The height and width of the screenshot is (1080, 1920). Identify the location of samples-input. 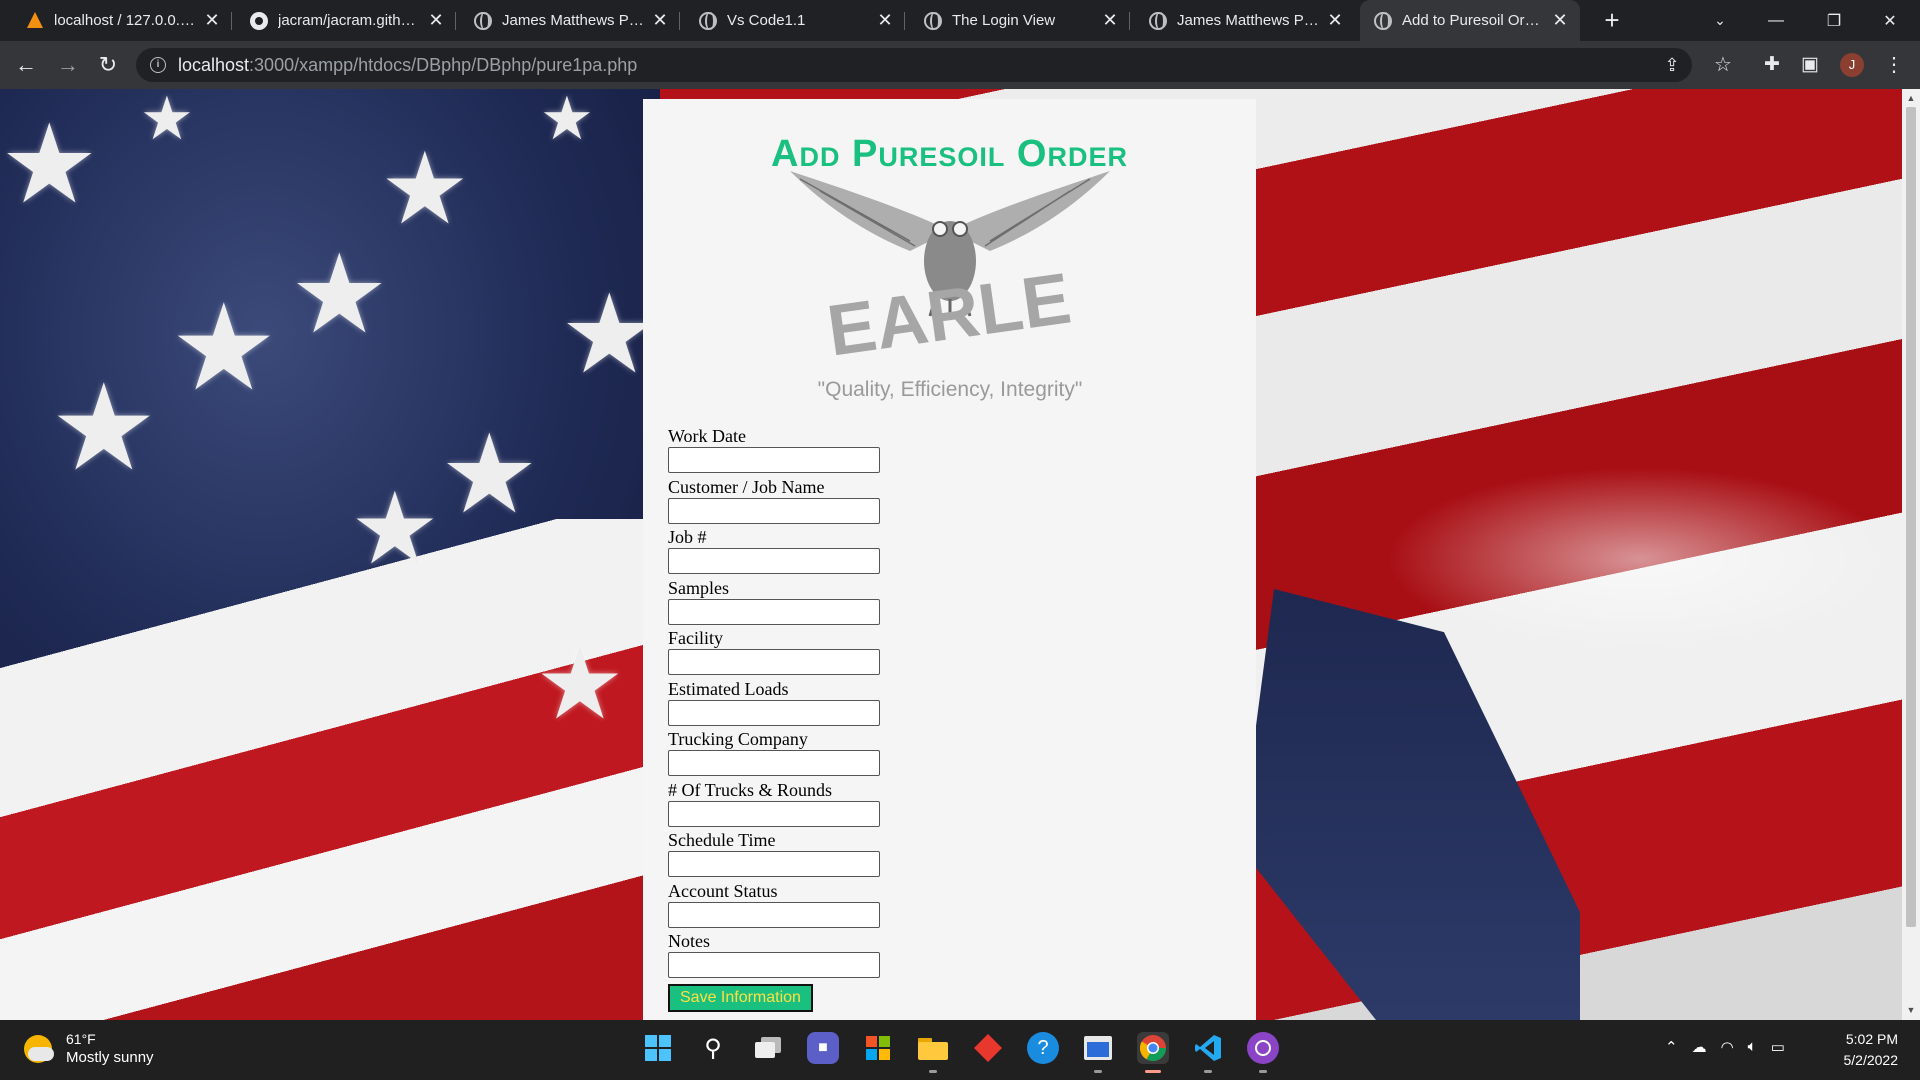
(774, 611).